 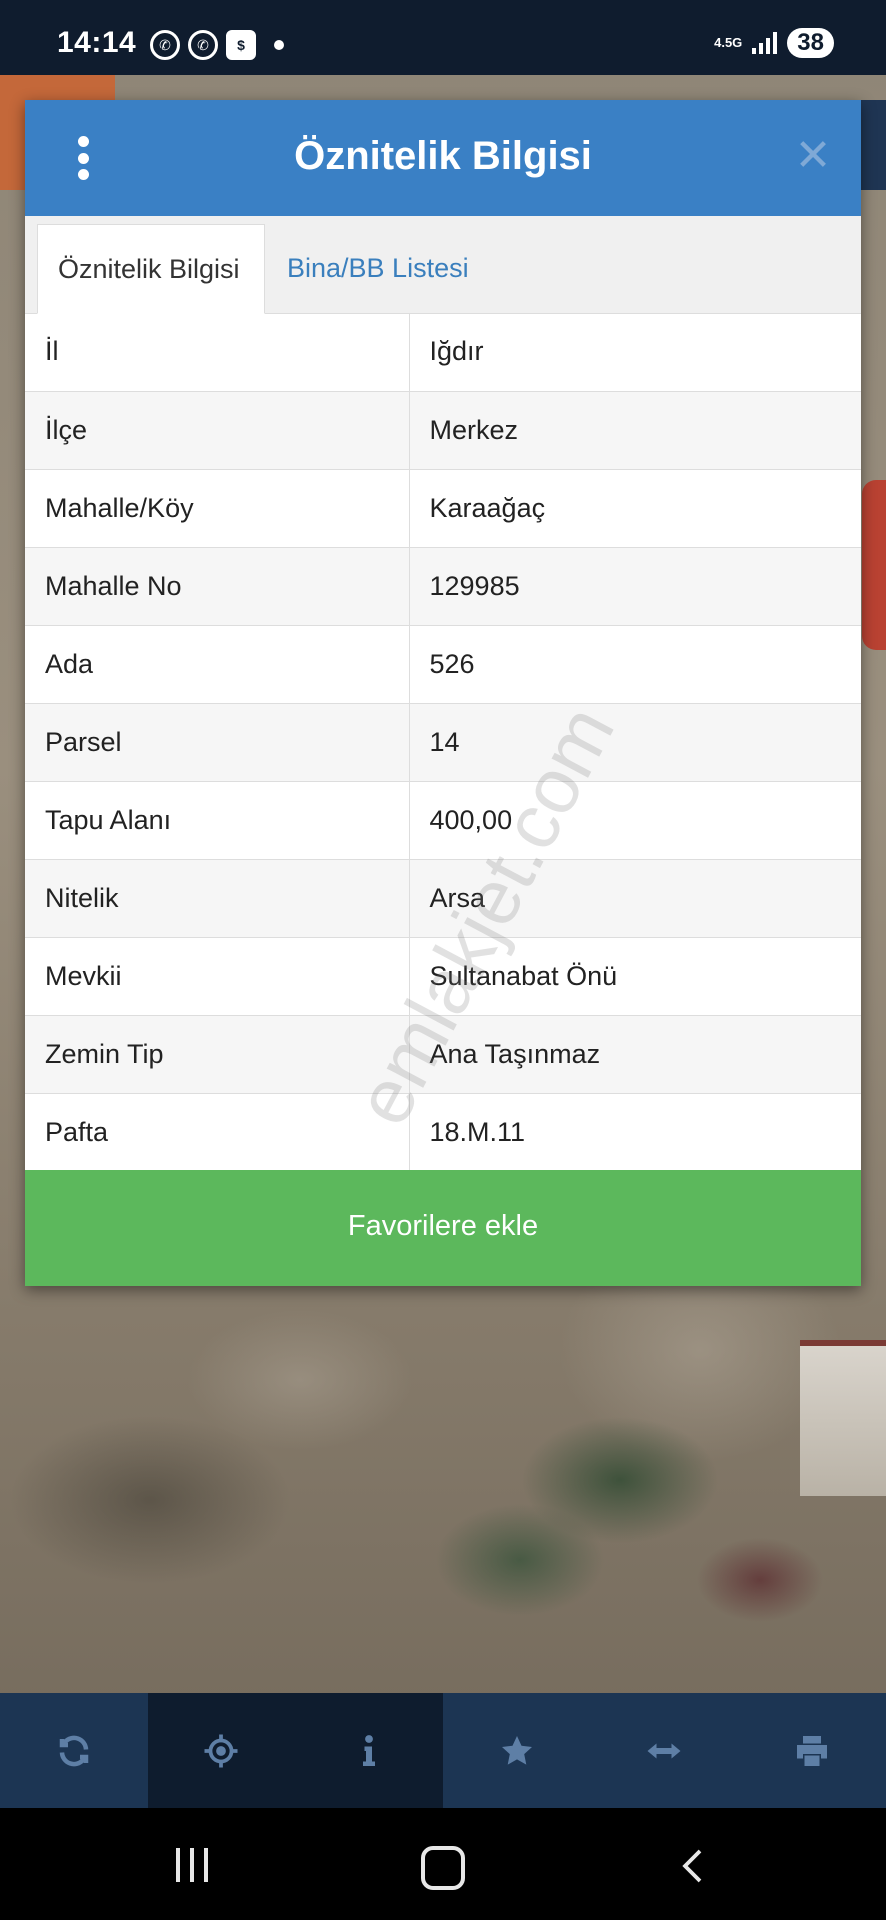 I want to click on attribute-value: 129985, so click(x=635, y=586).